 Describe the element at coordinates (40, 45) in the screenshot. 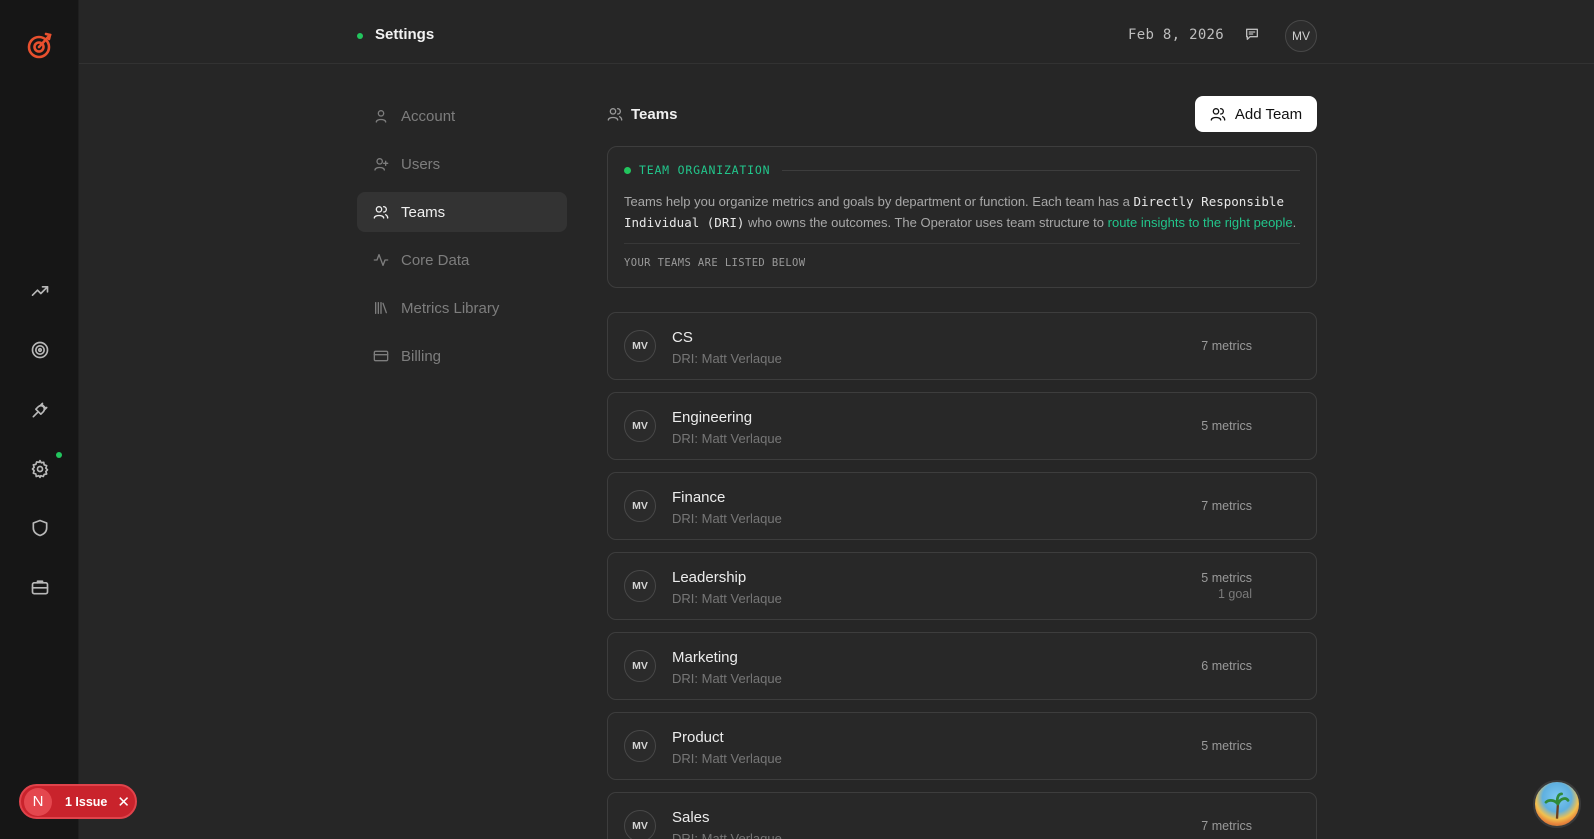

I see `target-logo-icon` at that location.